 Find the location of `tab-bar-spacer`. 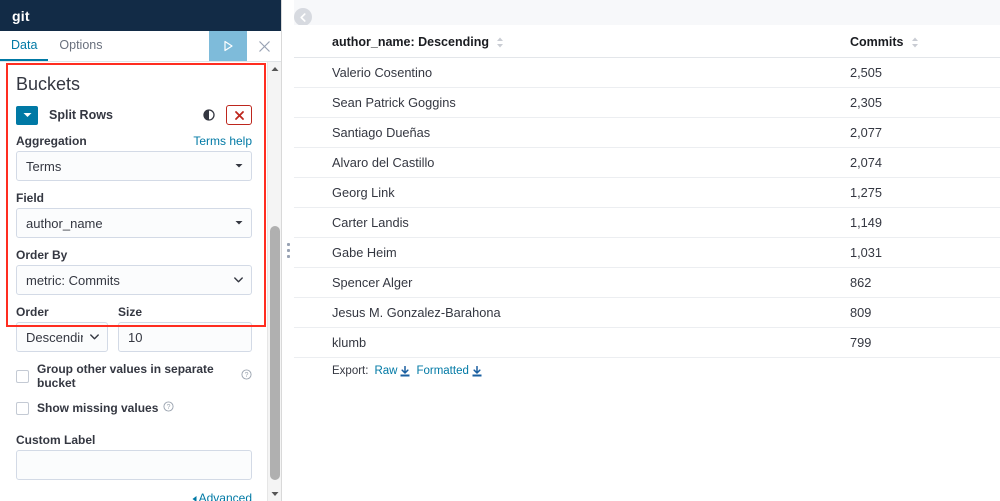

tab-bar-spacer is located at coordinates (162, 46).